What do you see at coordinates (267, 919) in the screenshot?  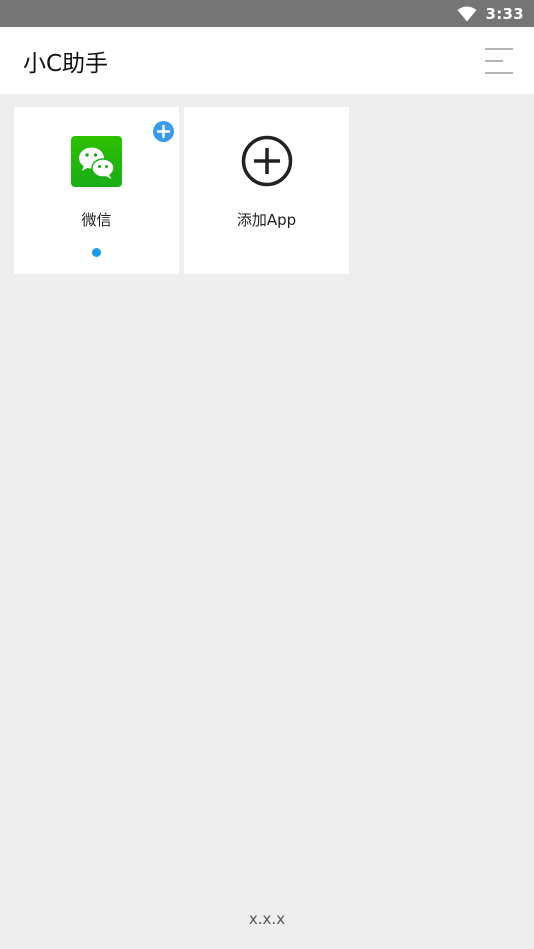 I see `version-label: x.x.x` at bounding box center [267, 919].